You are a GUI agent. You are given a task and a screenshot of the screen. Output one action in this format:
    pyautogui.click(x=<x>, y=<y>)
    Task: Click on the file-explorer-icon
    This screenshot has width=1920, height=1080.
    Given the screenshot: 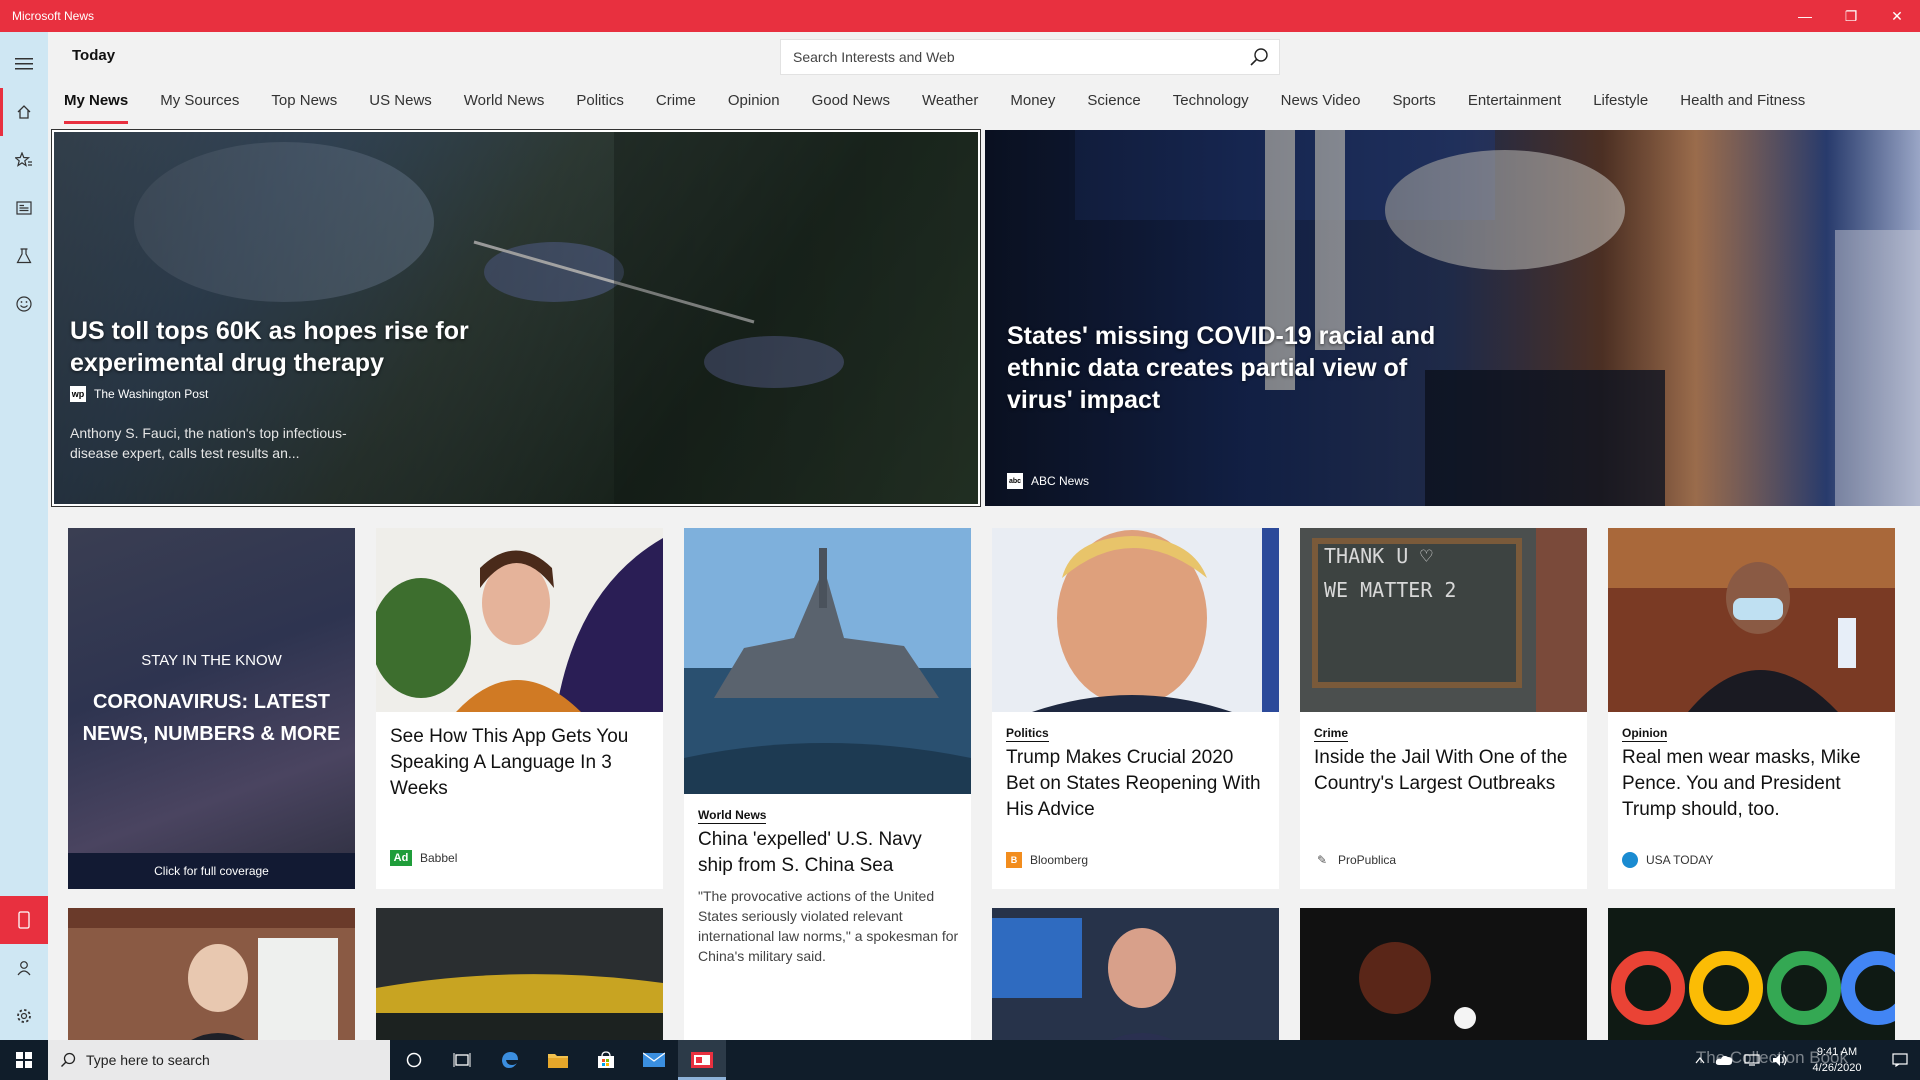 What is the action you would take?
    pyautogui.click(x=558, y=1060)
    